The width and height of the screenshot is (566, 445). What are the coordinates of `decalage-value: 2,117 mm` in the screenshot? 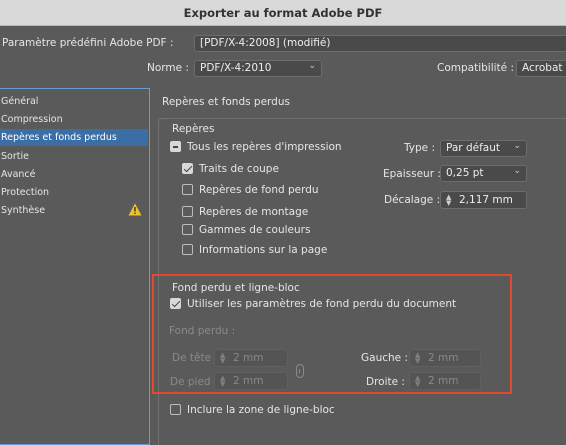 It's located at (486, 200).